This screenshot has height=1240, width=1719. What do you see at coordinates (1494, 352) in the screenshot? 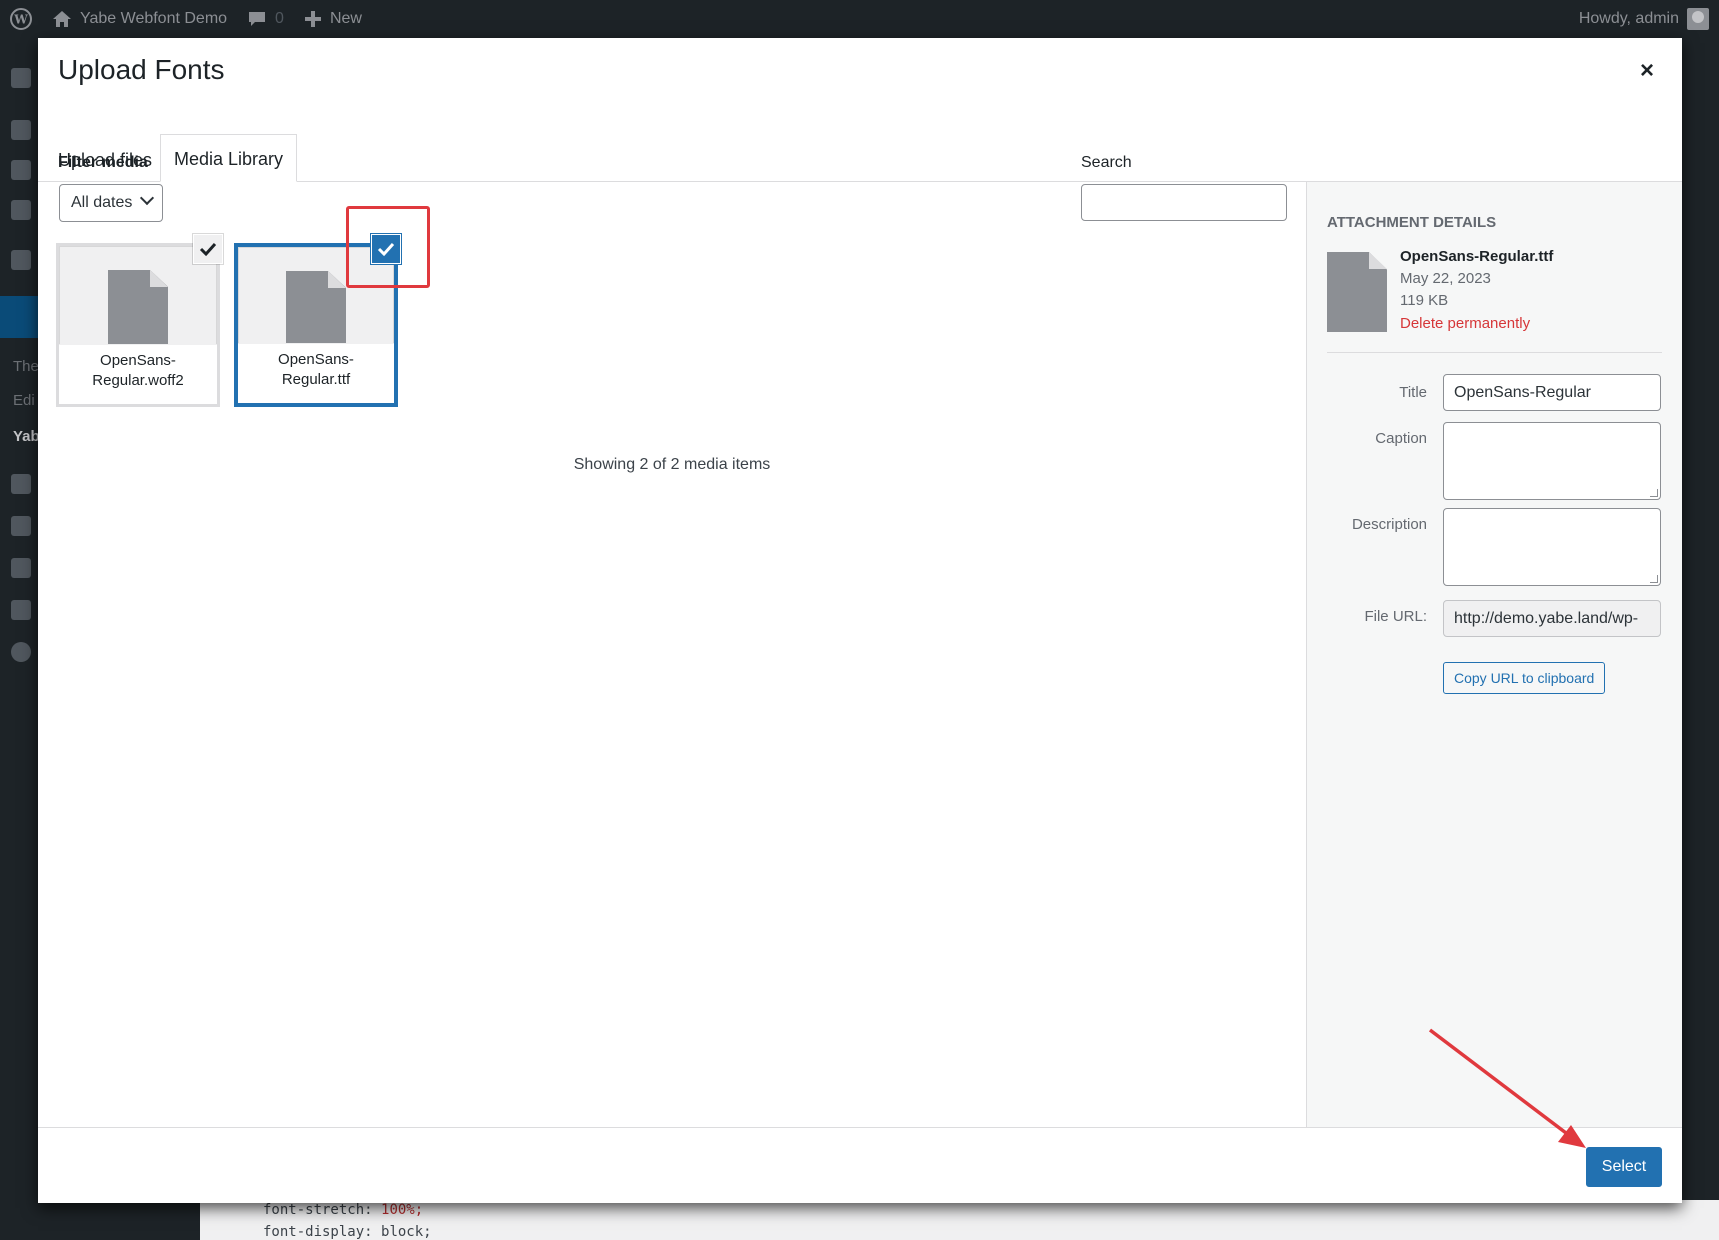
I see `divider` at bounding box center [1494, 352].